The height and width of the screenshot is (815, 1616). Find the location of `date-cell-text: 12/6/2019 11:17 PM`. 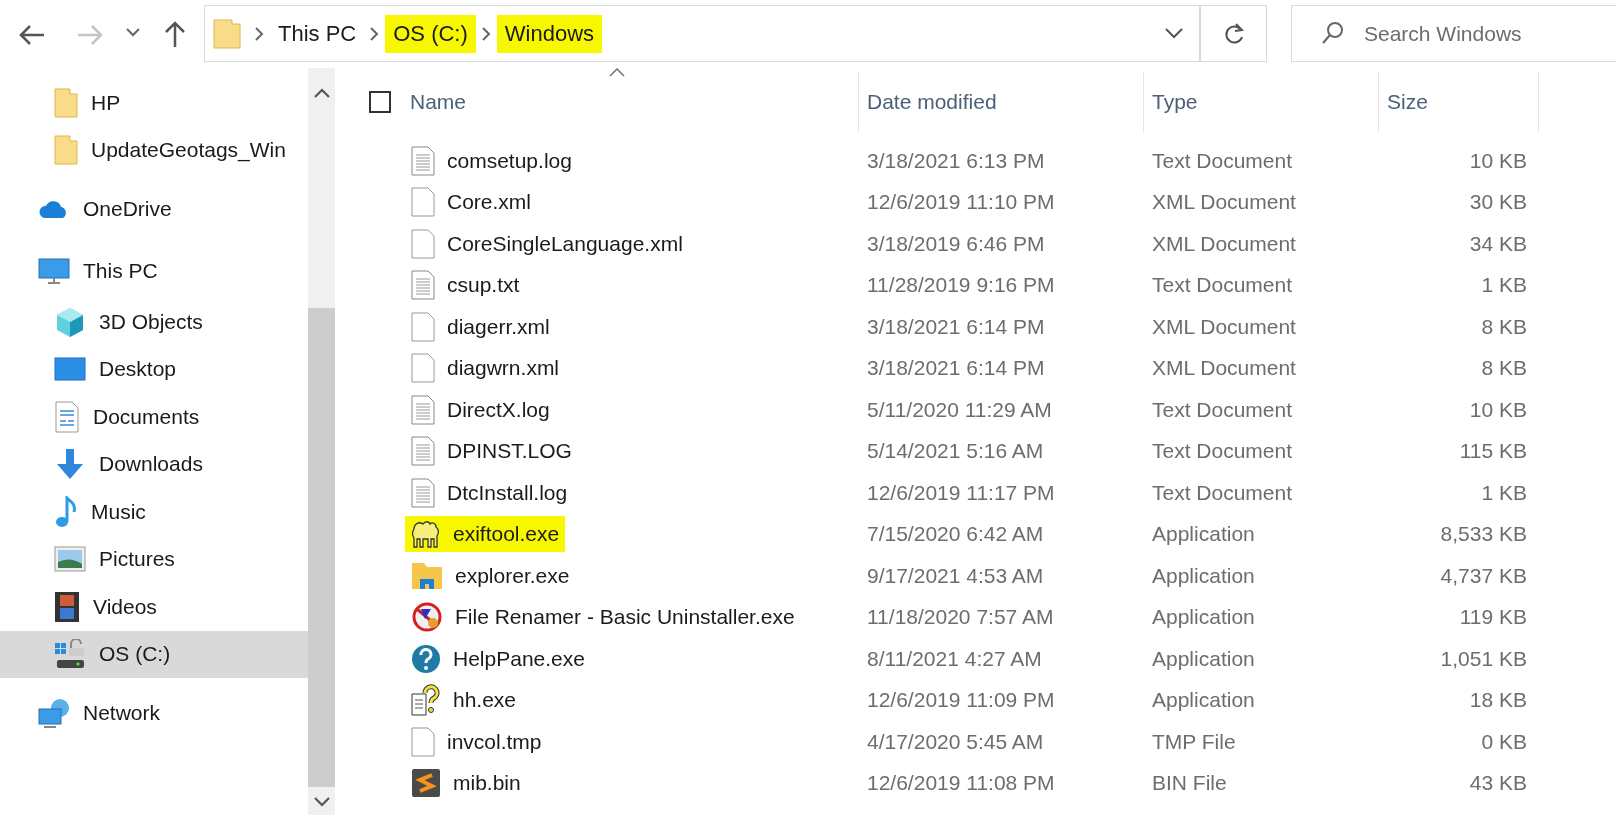

date-cell-text: 12/6/2019 11:17 PM is located at coordinates (961, 492).